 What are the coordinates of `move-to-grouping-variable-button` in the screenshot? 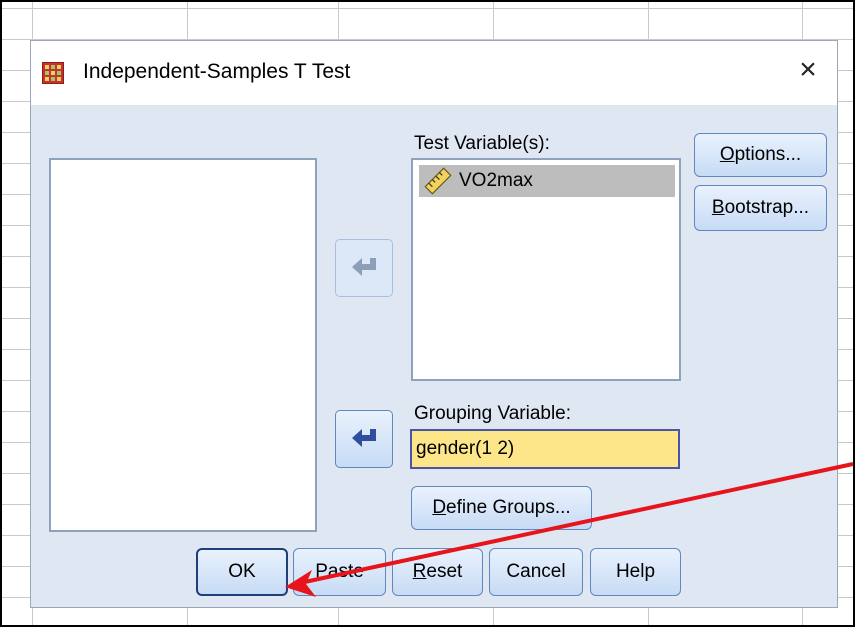 It's located at (364, 439).